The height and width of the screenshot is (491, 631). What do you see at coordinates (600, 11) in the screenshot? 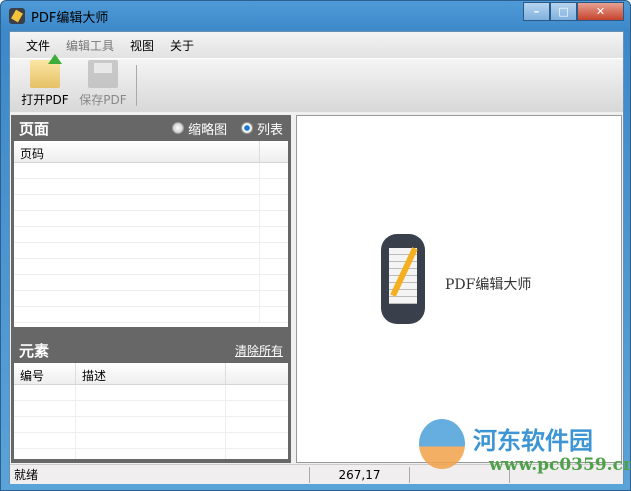
I see `close-button: ✕` at bounding box center [600, 11].